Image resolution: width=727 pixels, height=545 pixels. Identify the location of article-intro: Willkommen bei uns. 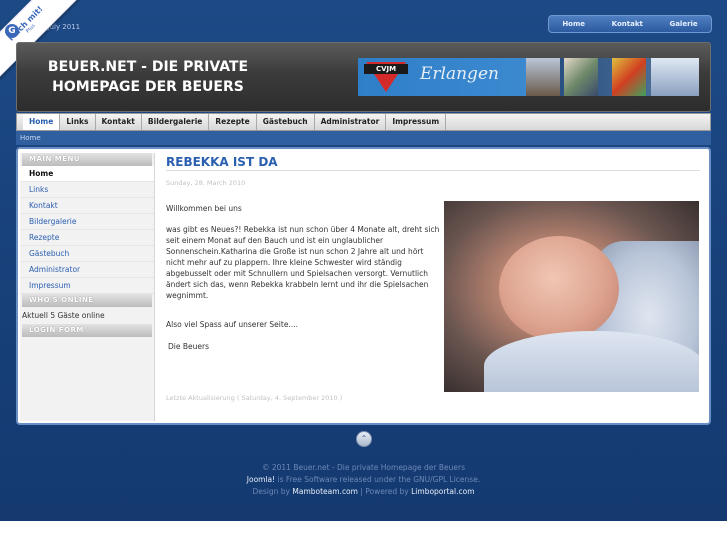
(204, 208).